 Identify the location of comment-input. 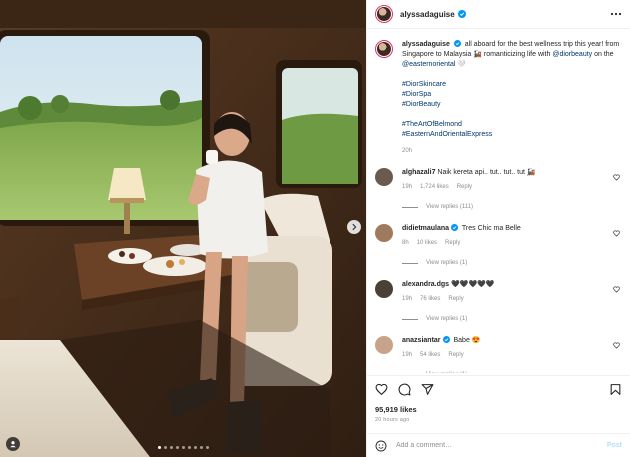
(501, 445).